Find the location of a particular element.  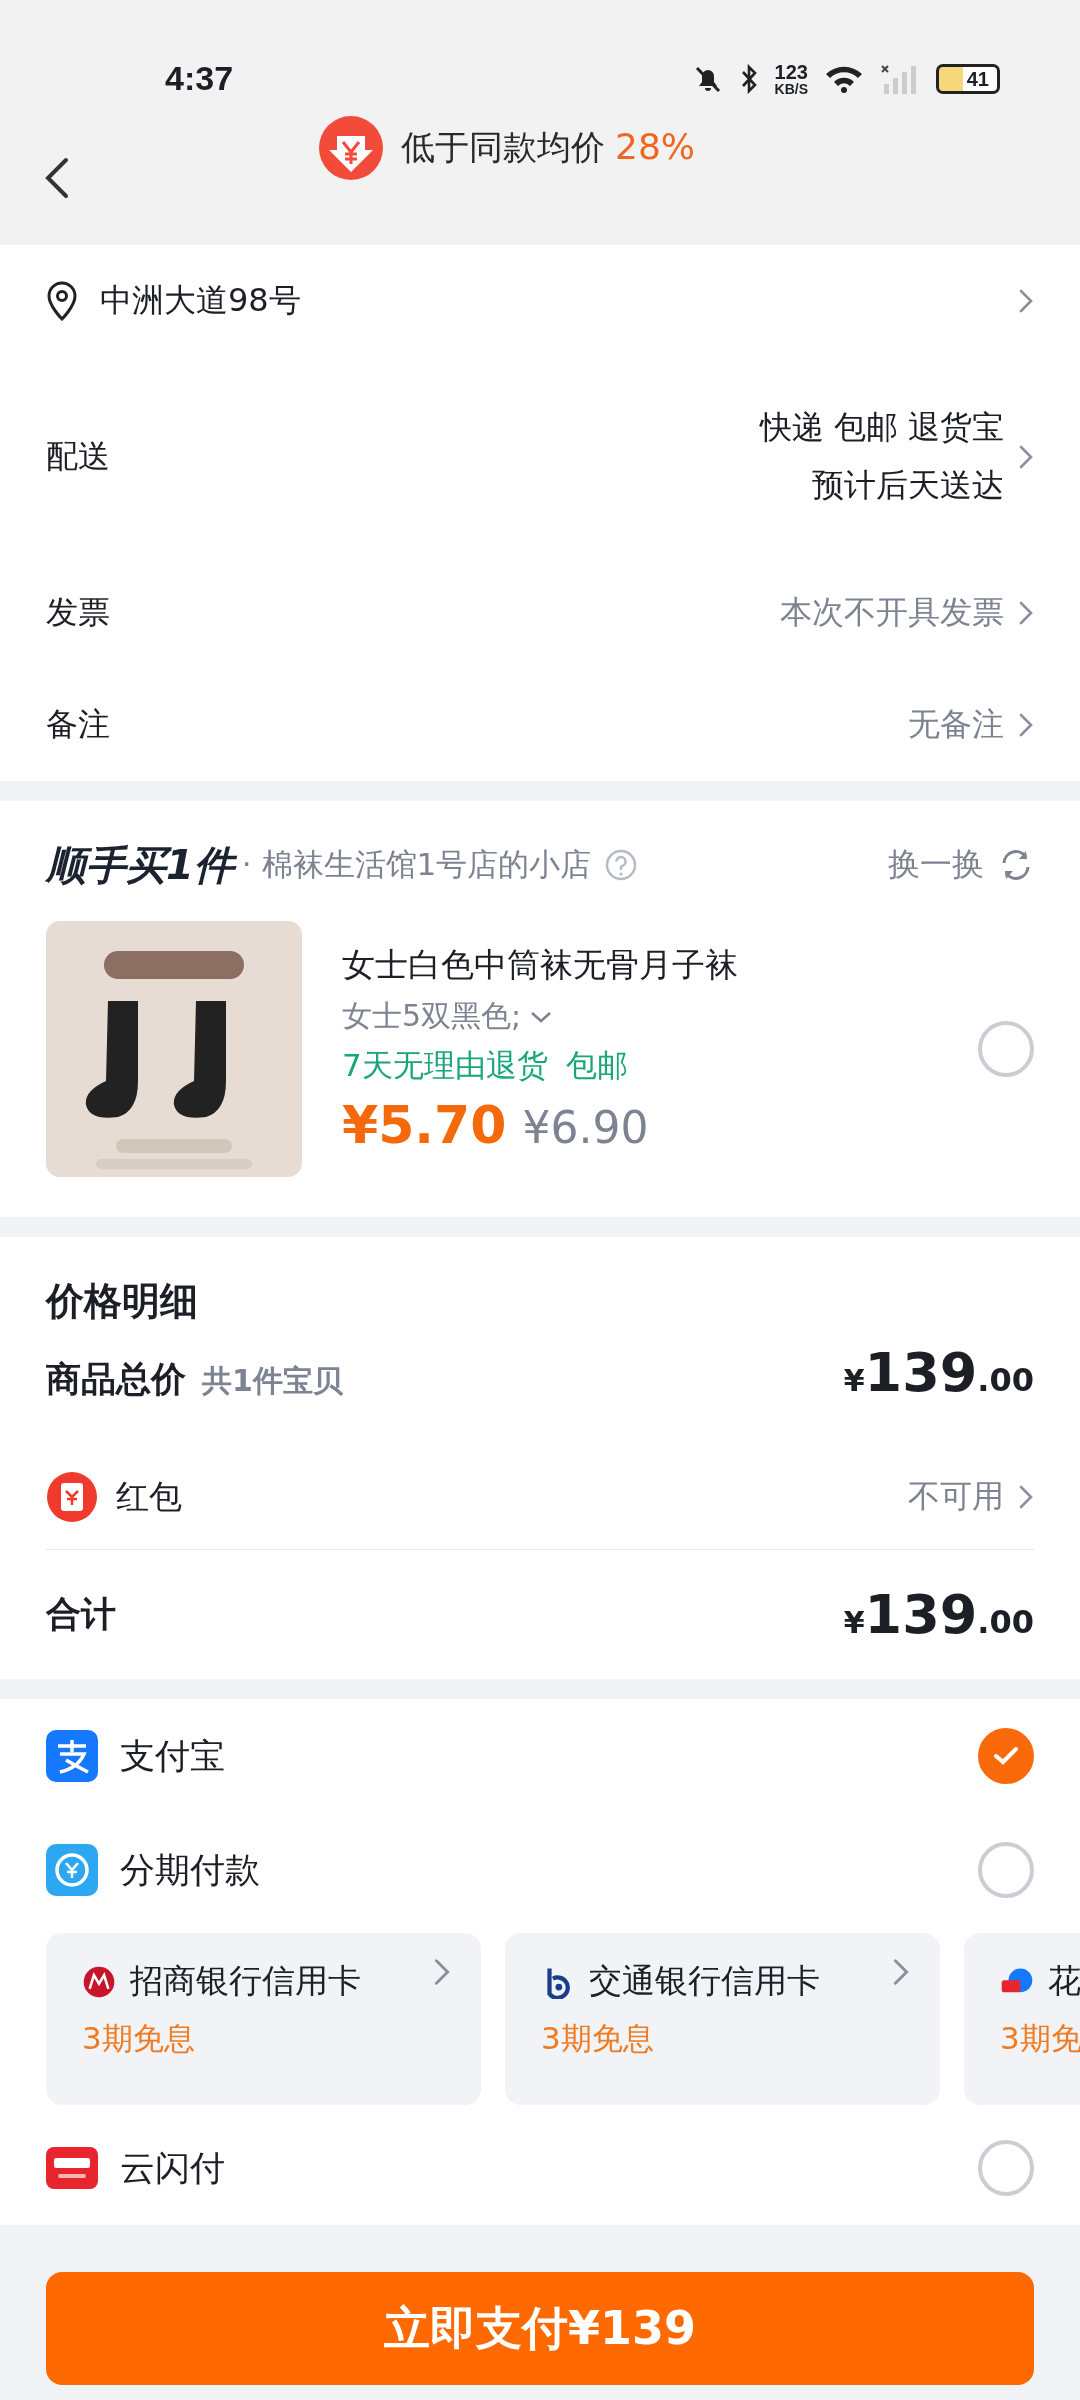

row-label: 商品总价 is located at coordinates (116, 1379).